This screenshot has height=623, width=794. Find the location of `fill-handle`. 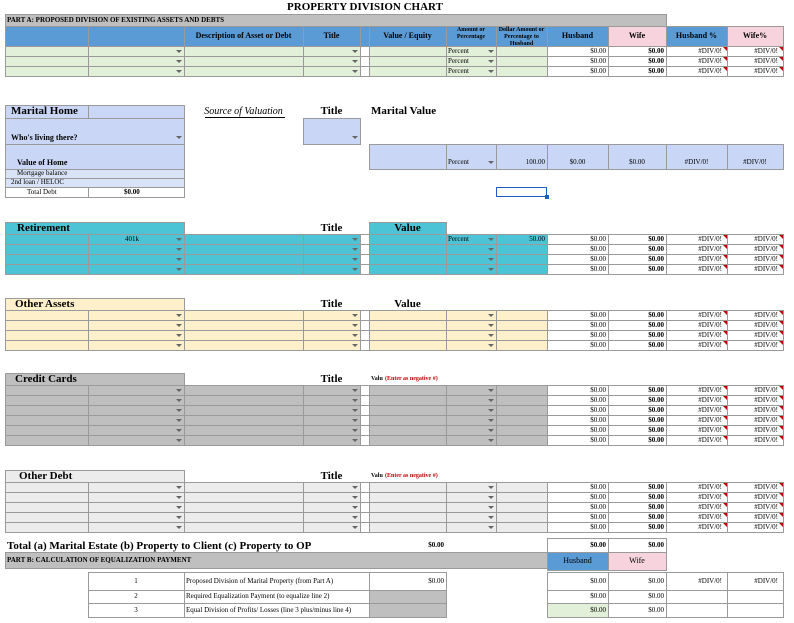

fill-handle is located at coordinates (547, 197).